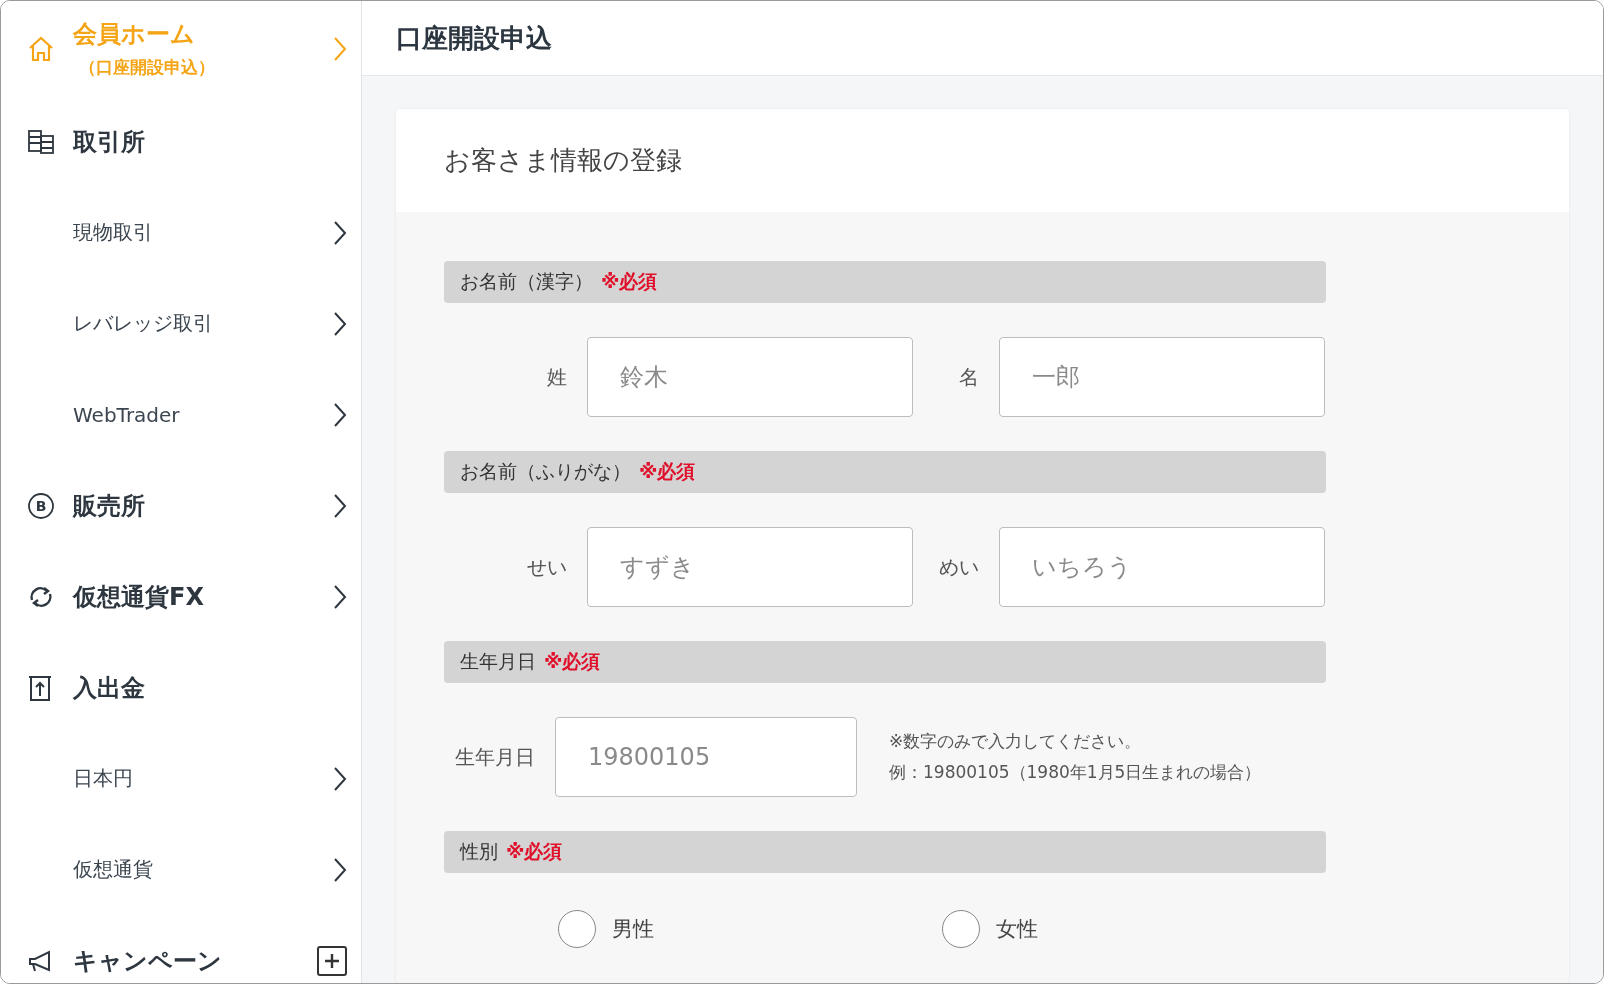 Image resolution: width=1604 pixels, height=984 pixels. I want to click on sidebar-item-sublabel: （口座開設申込）, so click(147, 67).